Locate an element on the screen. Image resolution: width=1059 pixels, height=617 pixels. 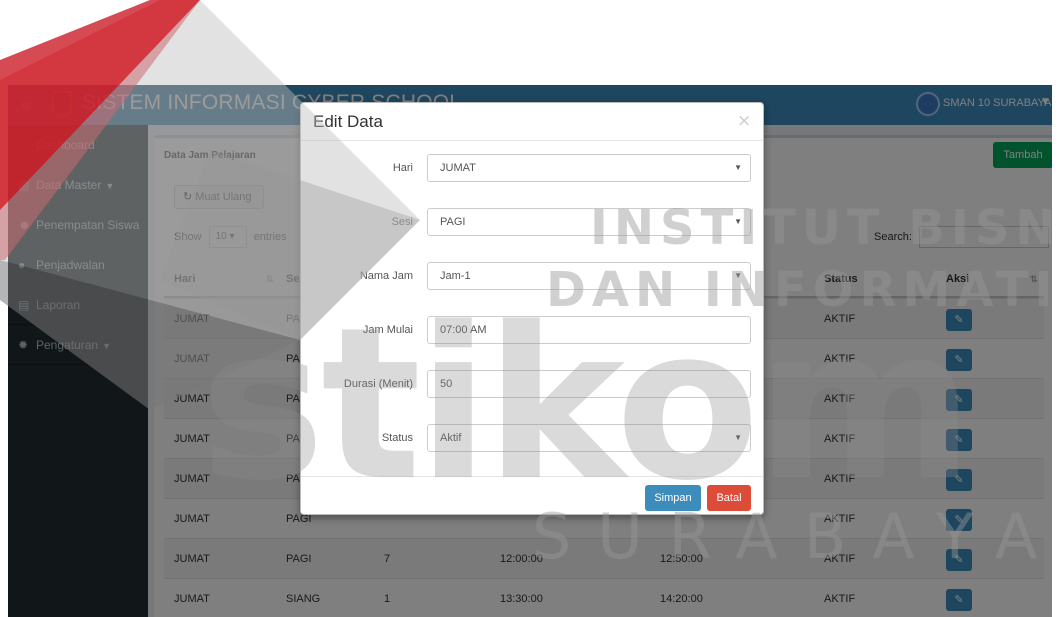
form-group: Jam Mulai 07:00 AM is located at coordinates (532, 330).